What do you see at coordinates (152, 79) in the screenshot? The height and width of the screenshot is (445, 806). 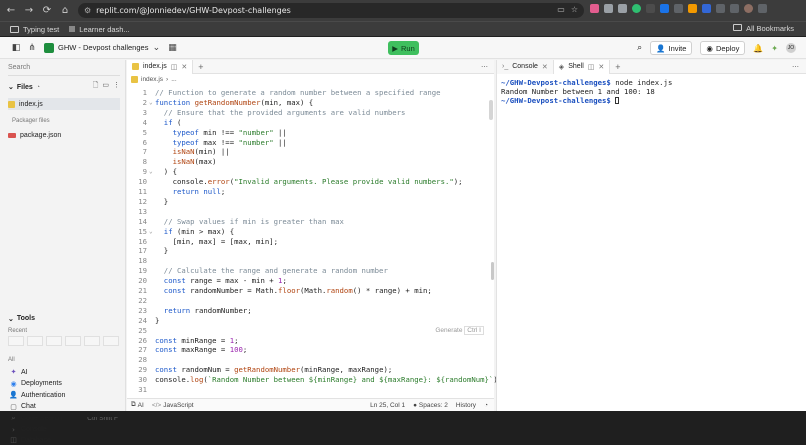 I see `breadcrumb-file: index.js` at bounding box center [152, 79].